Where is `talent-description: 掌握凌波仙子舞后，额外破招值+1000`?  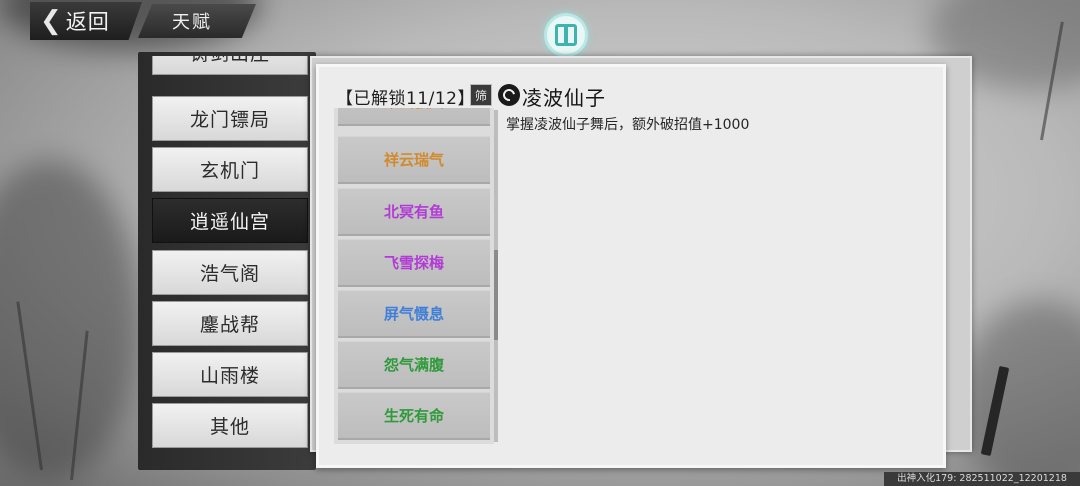
talent-description: 掌握凌波仙子舞后，额外破招值+1000 is located at coordinates (628, 125).